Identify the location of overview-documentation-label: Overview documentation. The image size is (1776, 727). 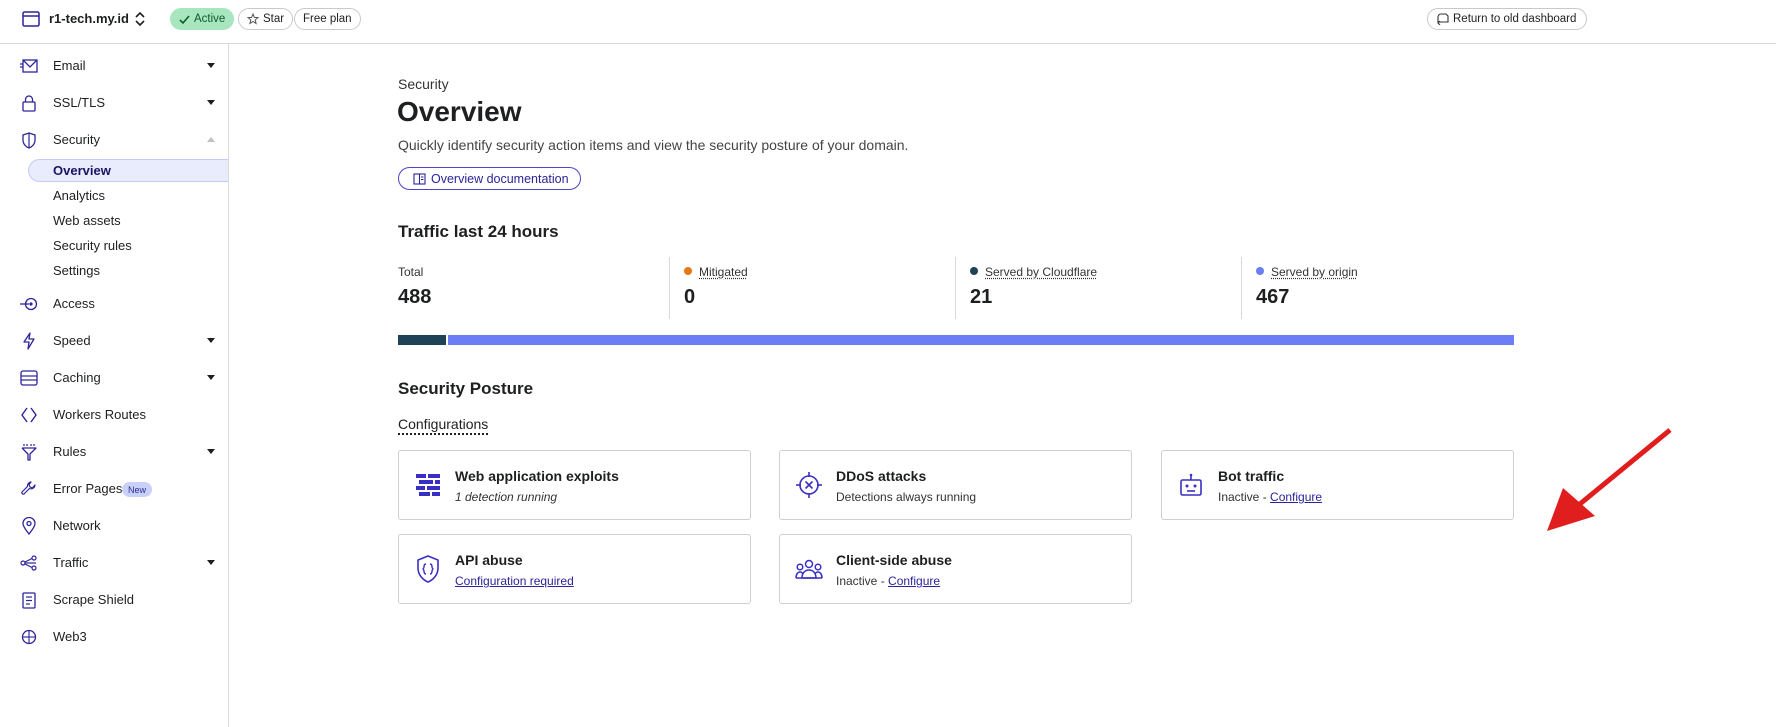
(500, 178).